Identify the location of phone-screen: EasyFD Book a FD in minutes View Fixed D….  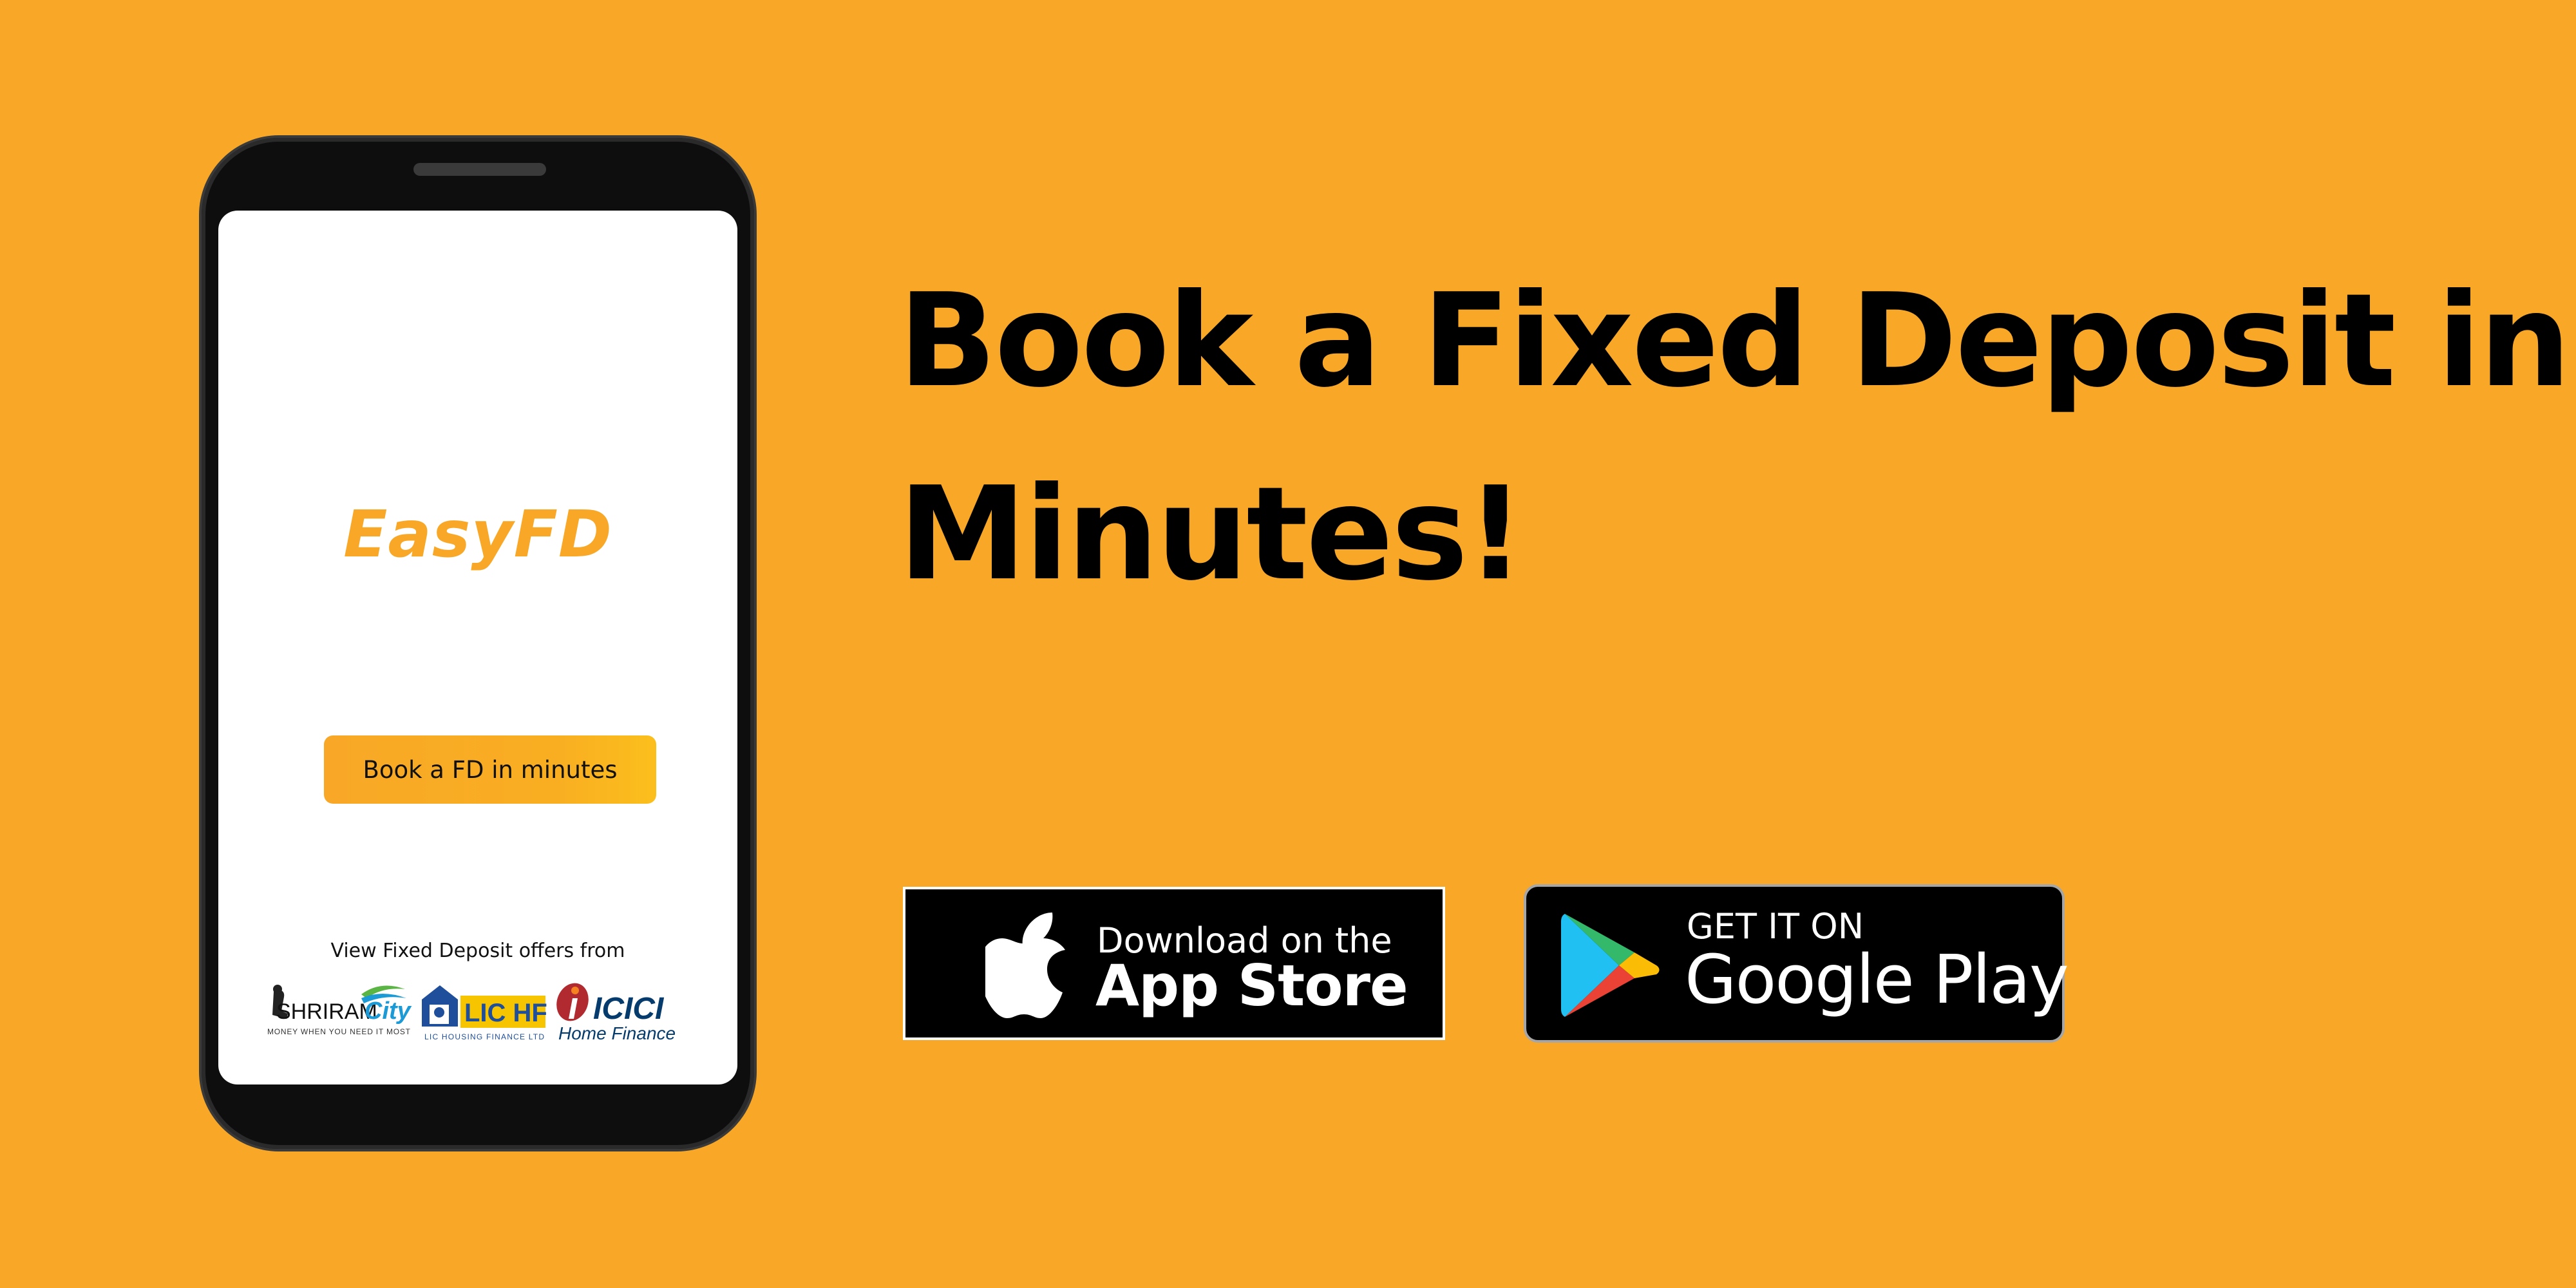
(478, 647).